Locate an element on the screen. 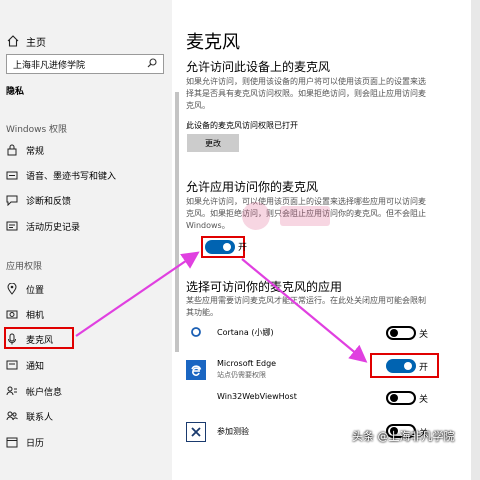  annotation-arrows is located at coordinates (221, 307).